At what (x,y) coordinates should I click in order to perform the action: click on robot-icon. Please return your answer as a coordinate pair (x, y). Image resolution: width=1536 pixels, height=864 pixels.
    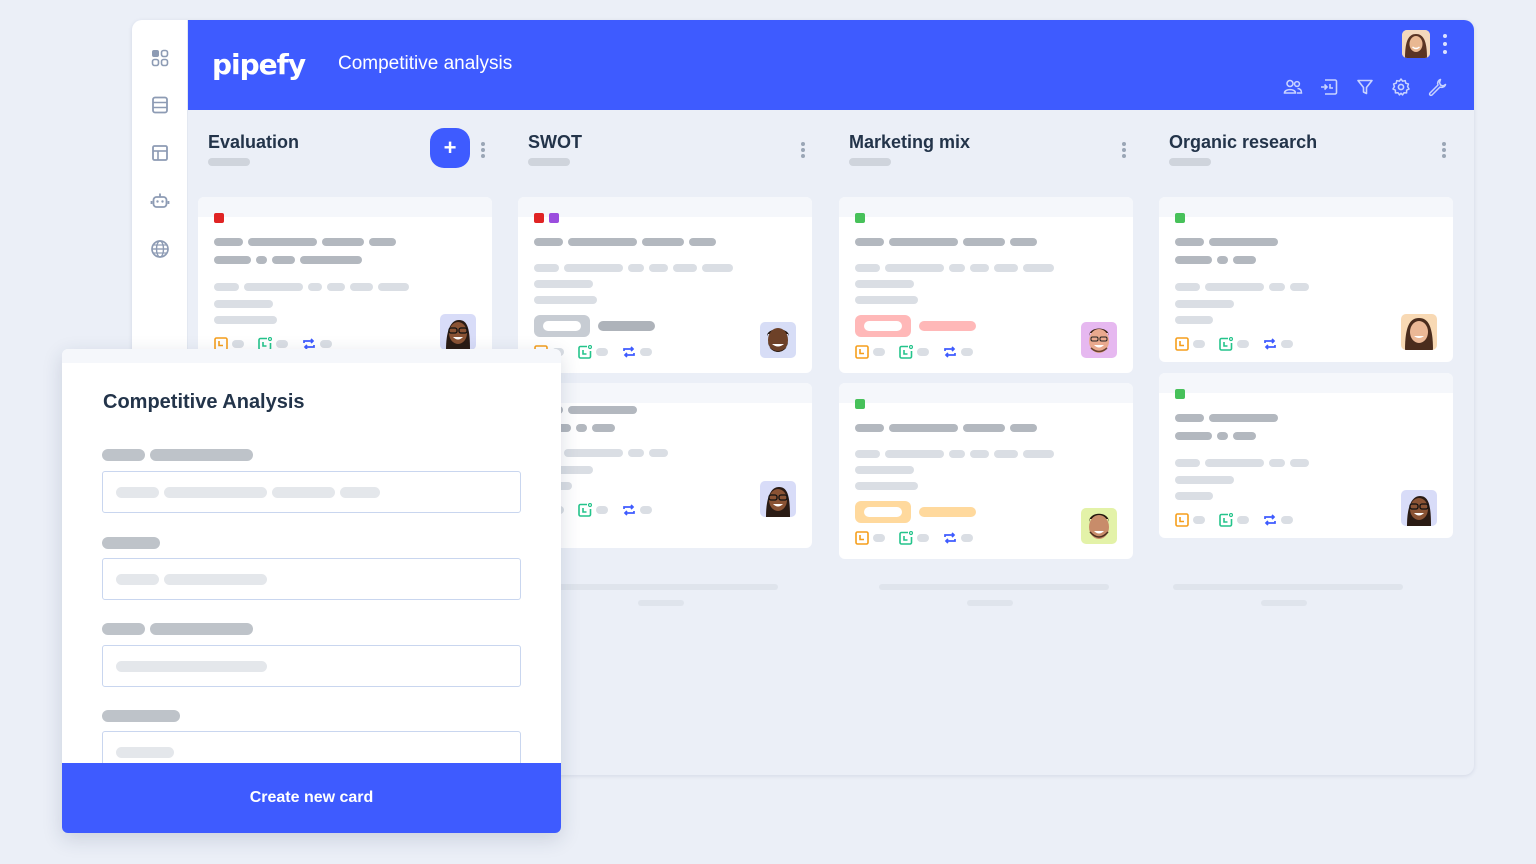
    Looking at the image, I should click on (160, 201).